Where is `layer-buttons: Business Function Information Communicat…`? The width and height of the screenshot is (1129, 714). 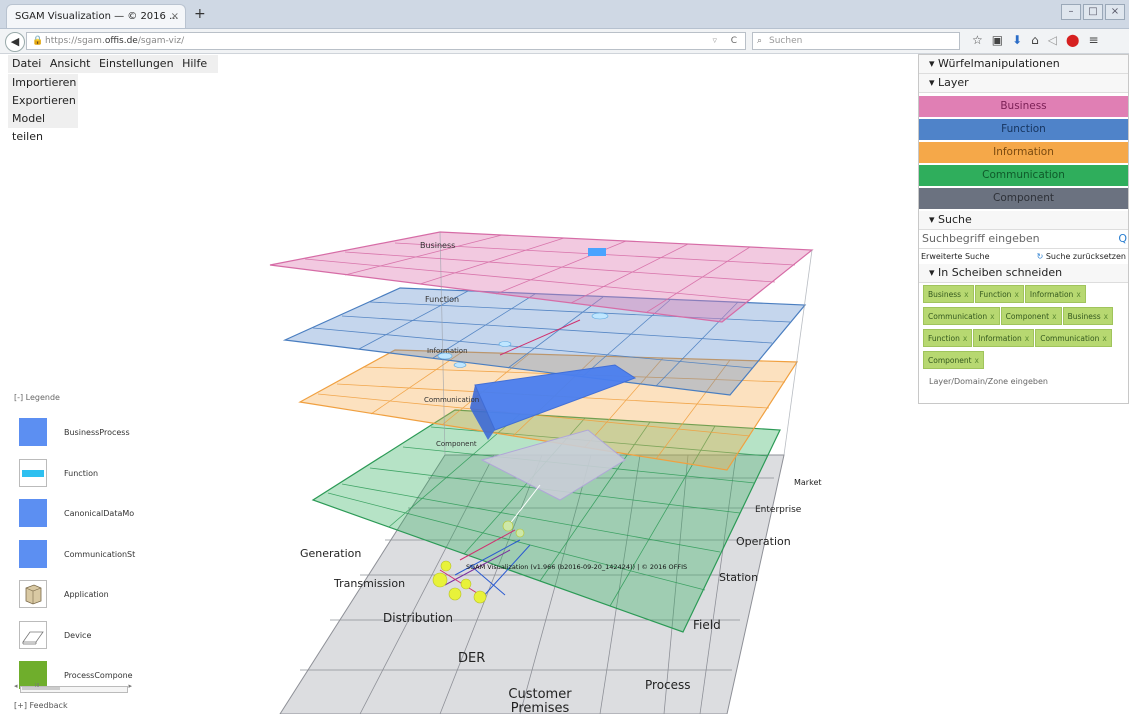 layer-buttons: Business Function Information Communicat… is located at coordinates (1023, 151).